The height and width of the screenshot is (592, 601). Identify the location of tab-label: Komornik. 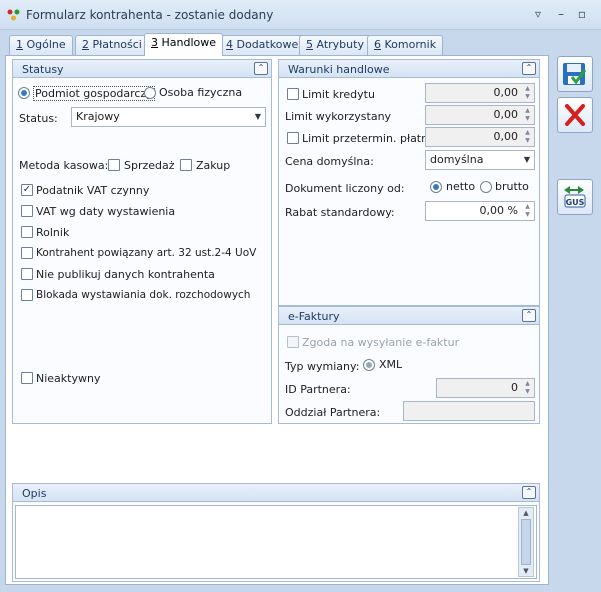
(410, 44).